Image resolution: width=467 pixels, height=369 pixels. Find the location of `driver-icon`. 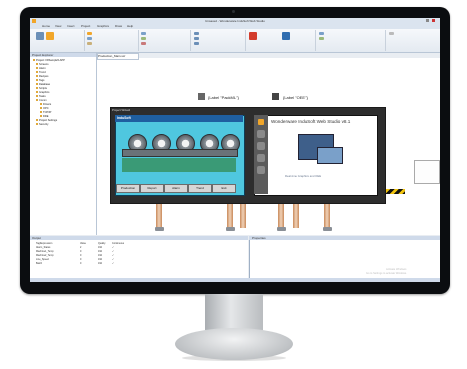

driver-icon is located at coordinates (196, 38).